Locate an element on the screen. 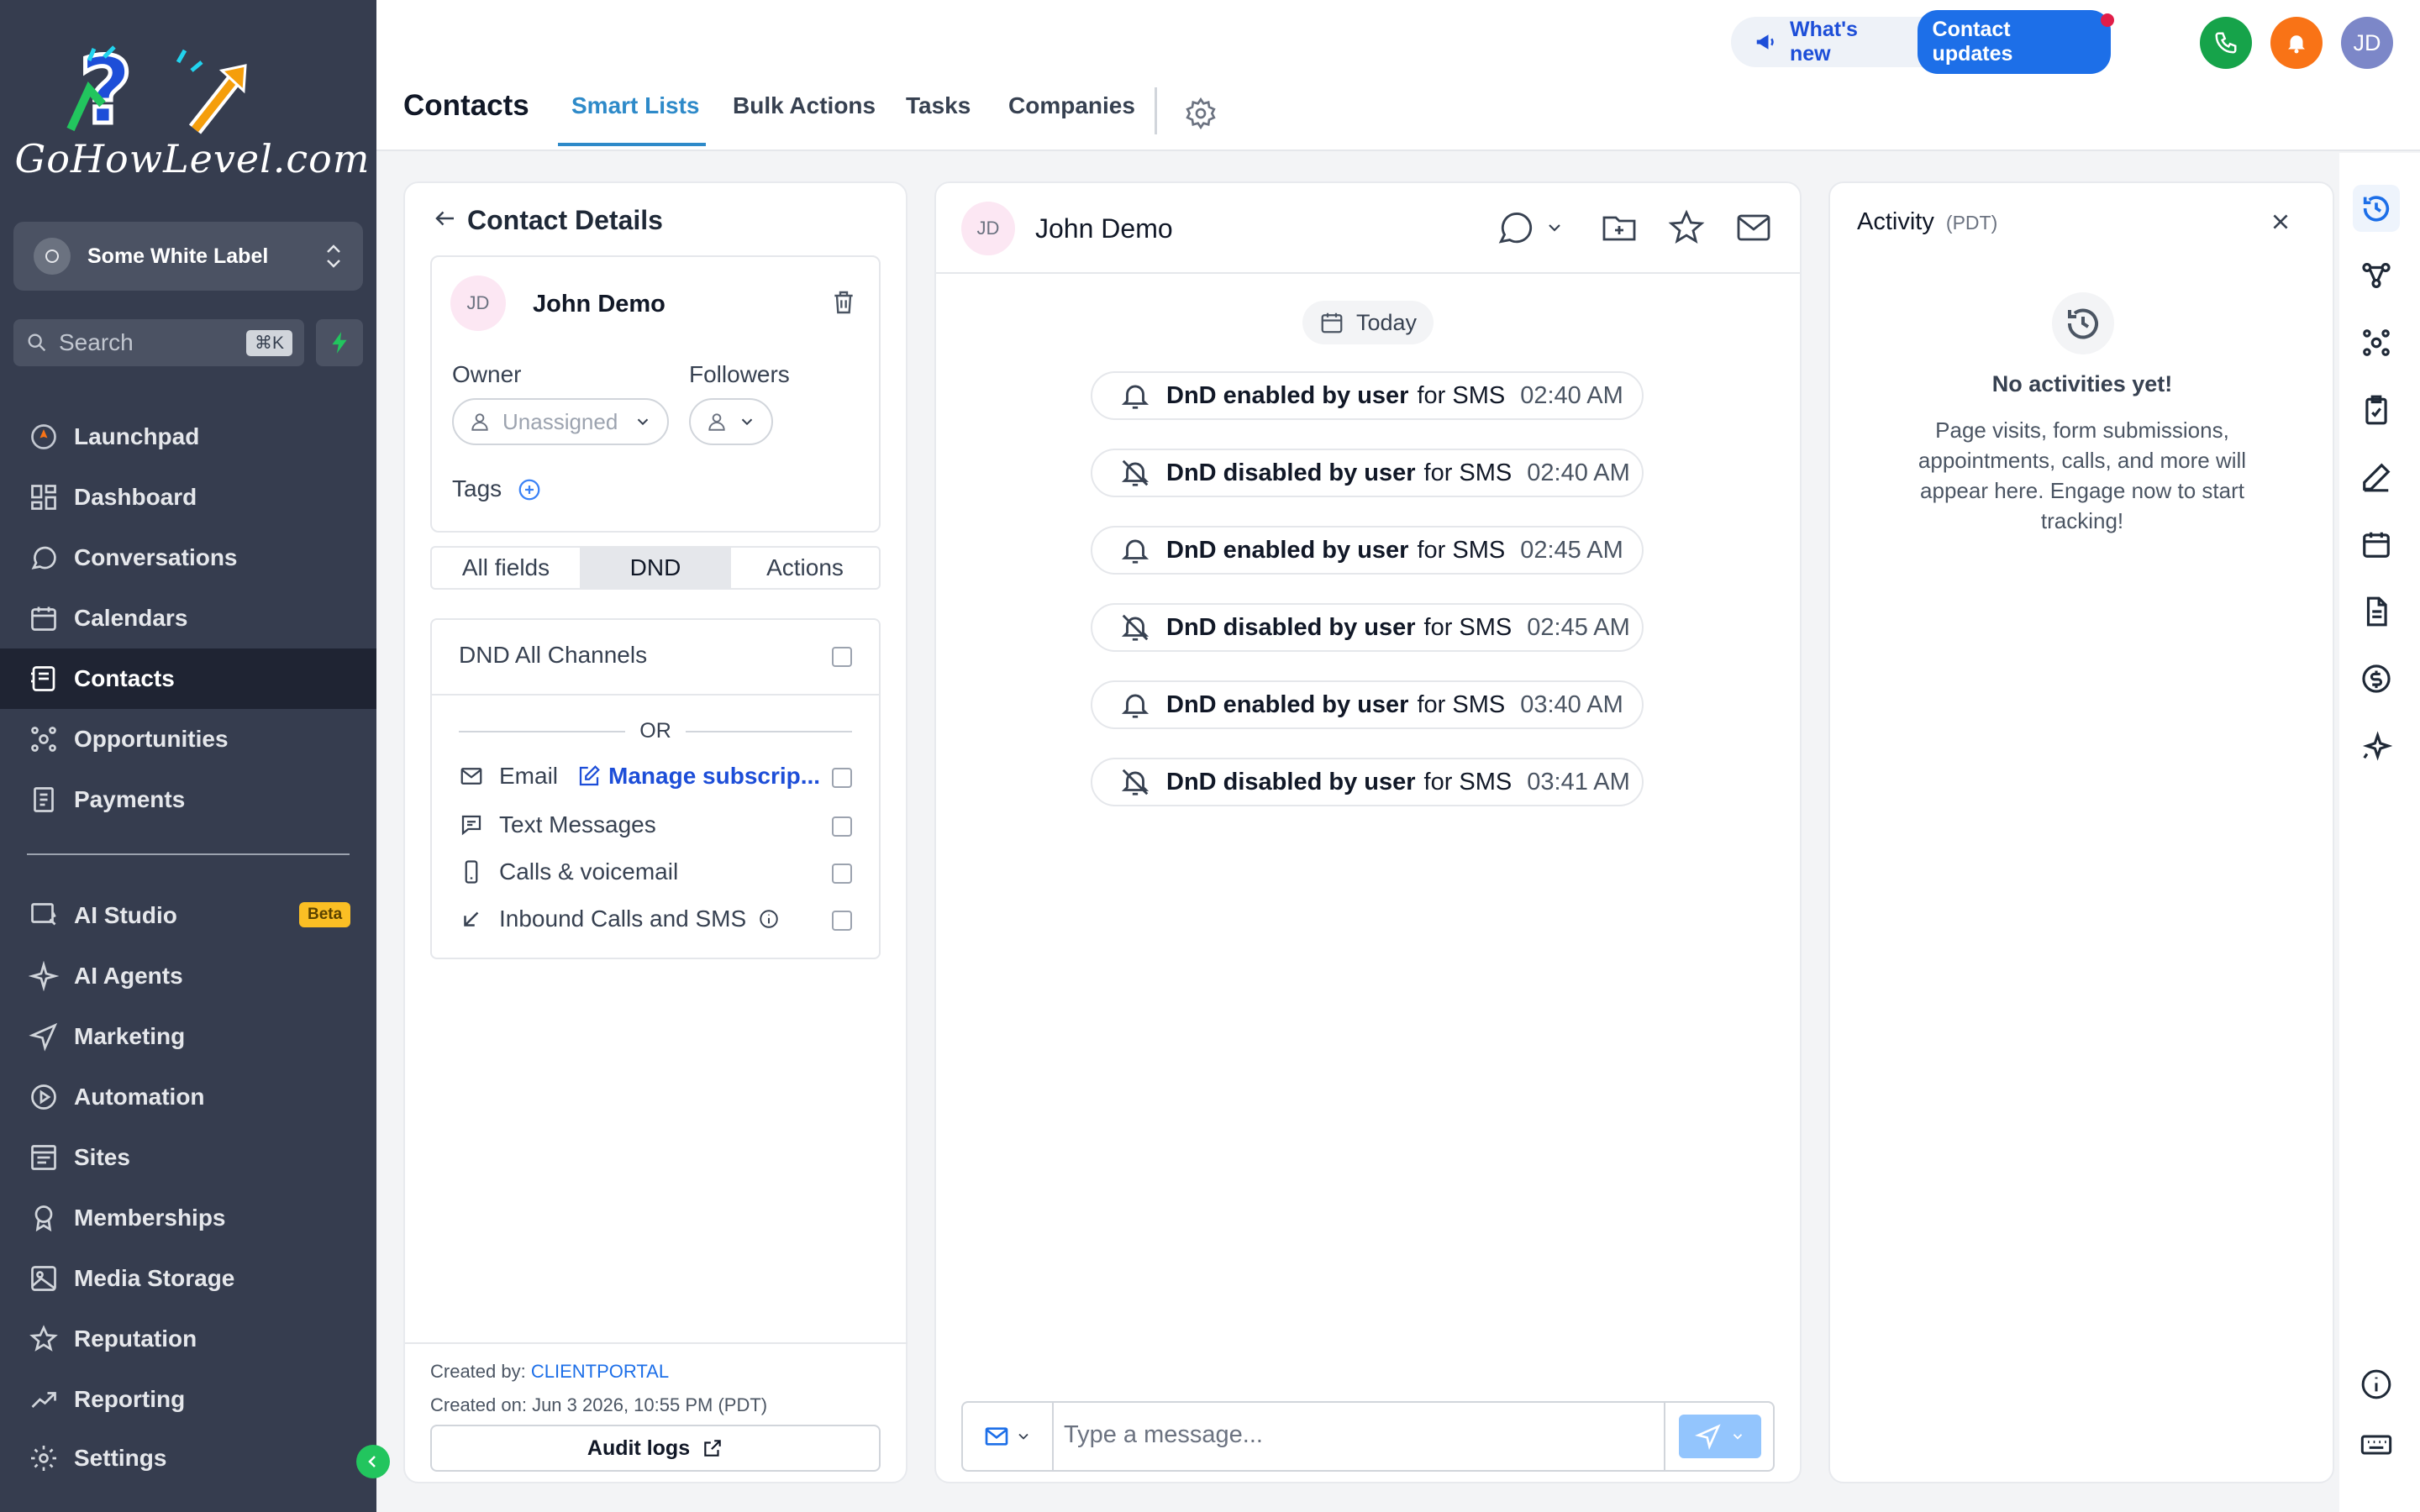  dnd-text-checkbox is located at coordinates (842, 826).